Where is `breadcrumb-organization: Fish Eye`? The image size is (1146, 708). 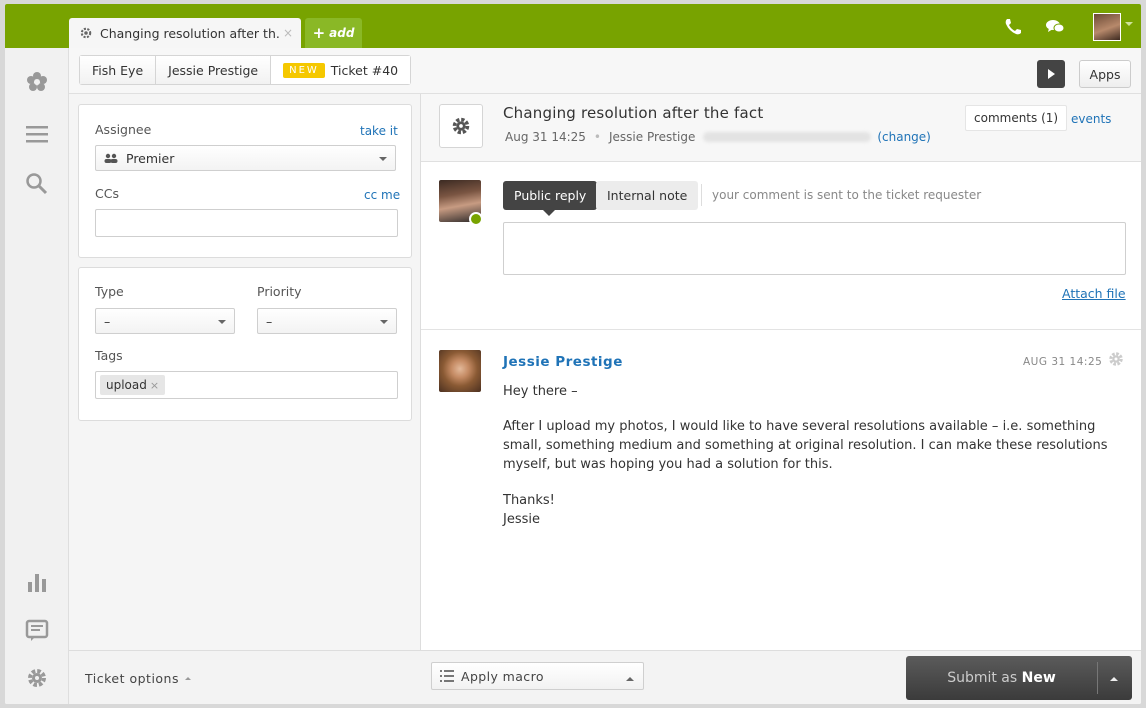
breadcrumb-organization: Fish Eye is located at coordinates (118, 70).